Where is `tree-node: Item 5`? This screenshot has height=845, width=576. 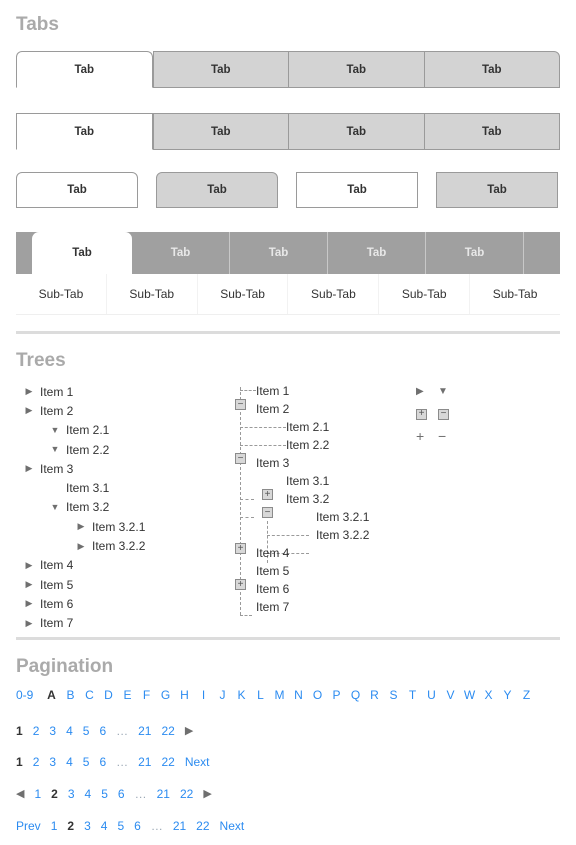 tree-node: Item 5 is located at coordinates (272, 571).